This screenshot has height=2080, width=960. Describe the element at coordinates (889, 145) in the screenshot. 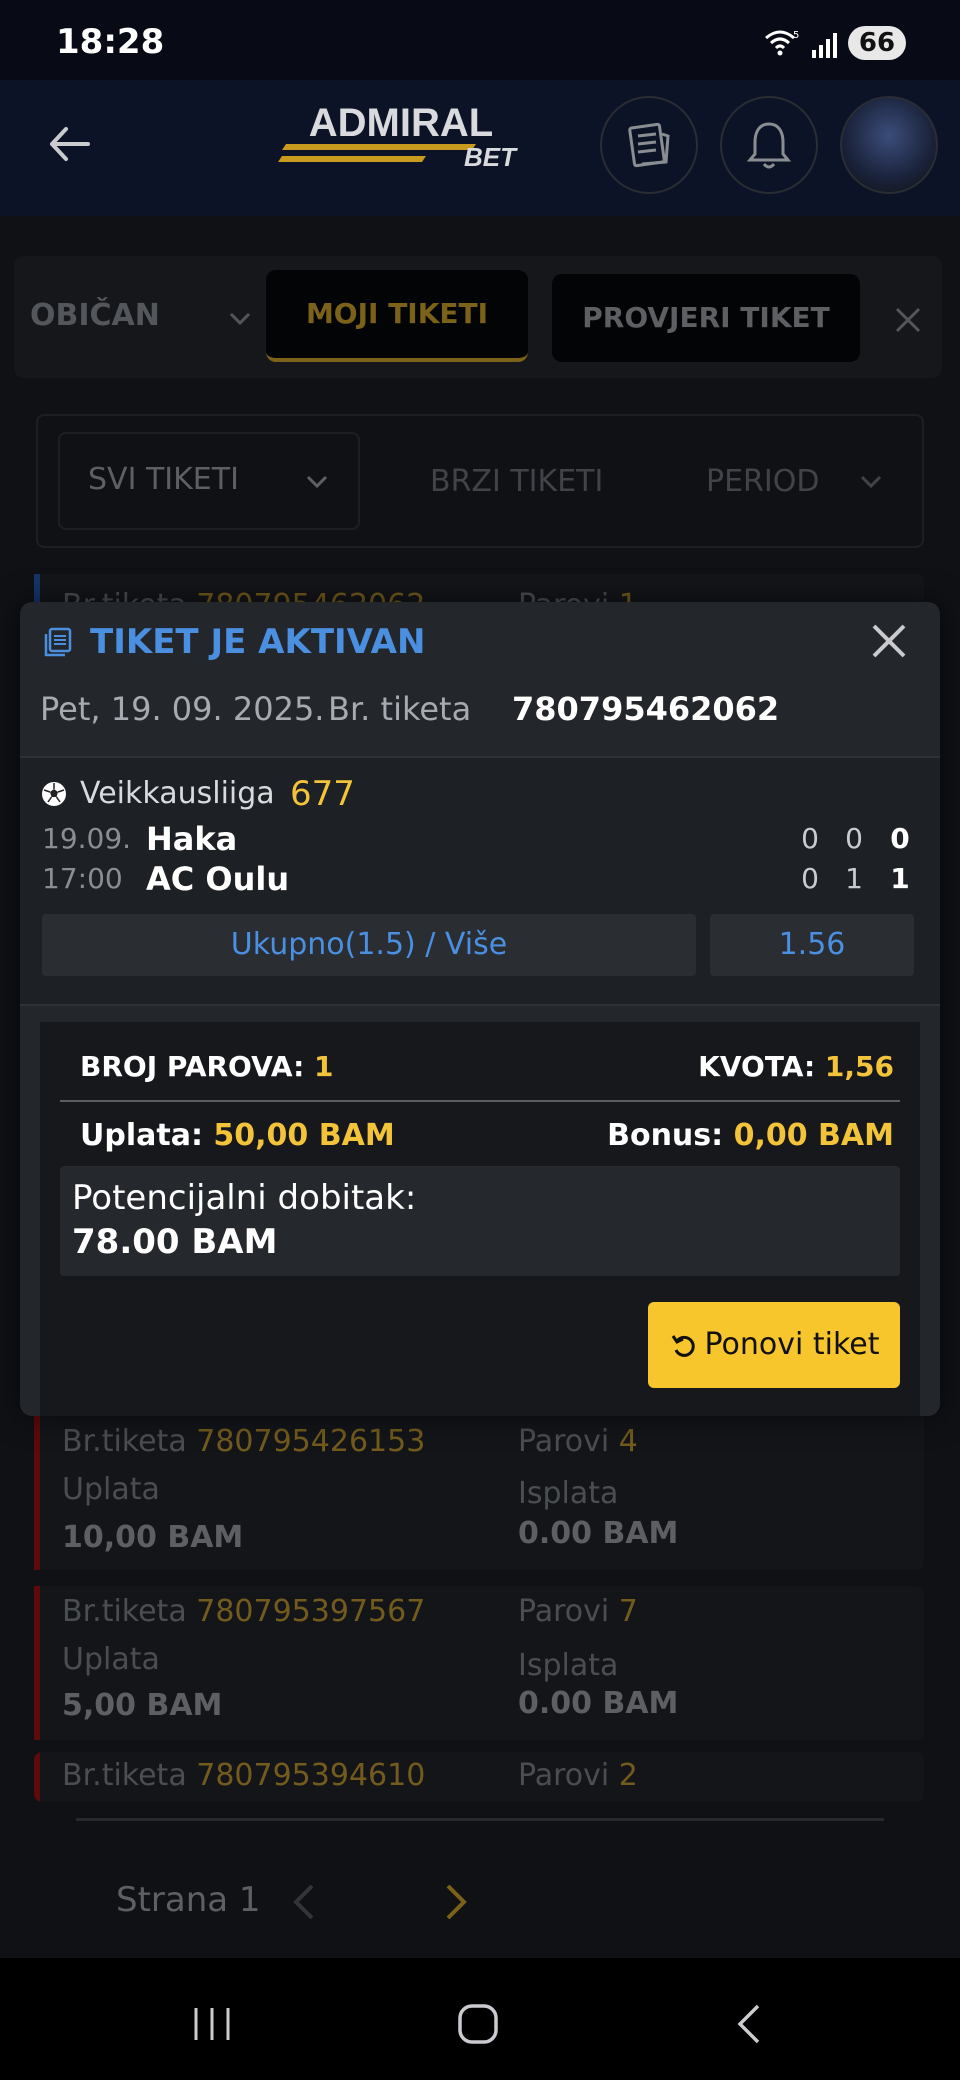

I see `user-avatar` at that location.